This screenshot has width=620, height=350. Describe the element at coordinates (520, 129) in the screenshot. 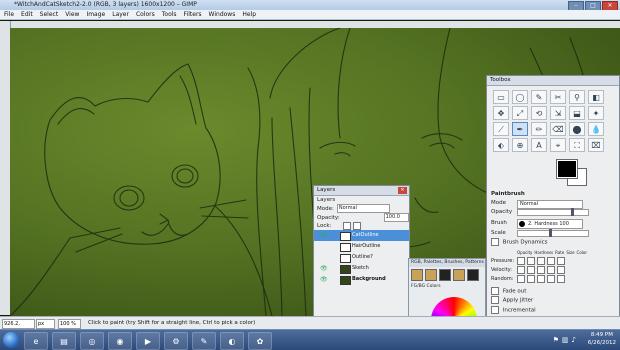

I see `paintbrush-icon: ✒` at that location.